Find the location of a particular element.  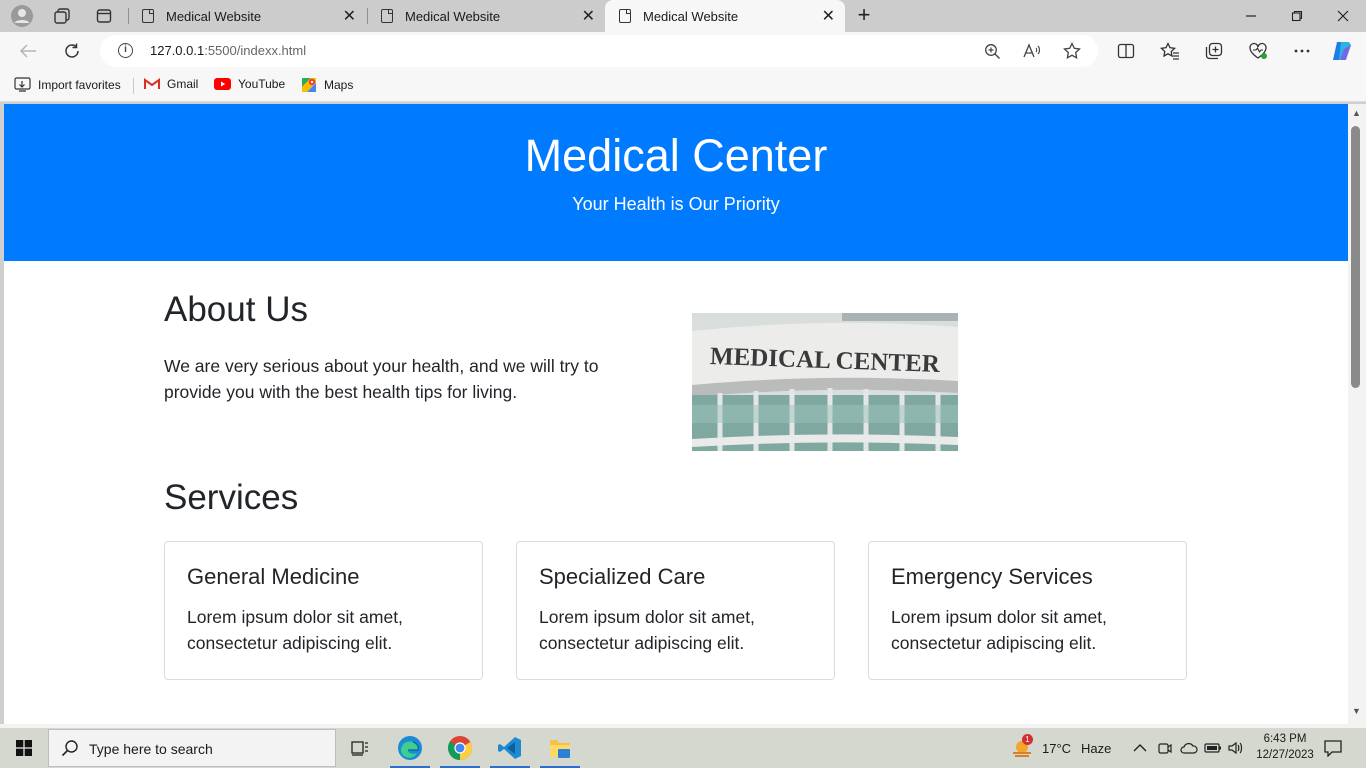

favorite-import: Import favorites is located at coordinates (67, 84).